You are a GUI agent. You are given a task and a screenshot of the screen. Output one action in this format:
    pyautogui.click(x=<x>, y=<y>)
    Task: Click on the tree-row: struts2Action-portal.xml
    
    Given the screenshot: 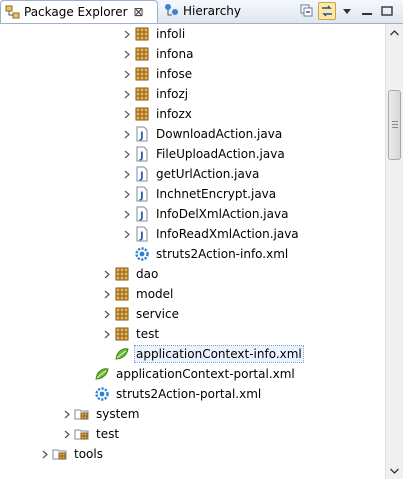 What is the action you would take?
    pyautogui.click(x=172, y=394)
    